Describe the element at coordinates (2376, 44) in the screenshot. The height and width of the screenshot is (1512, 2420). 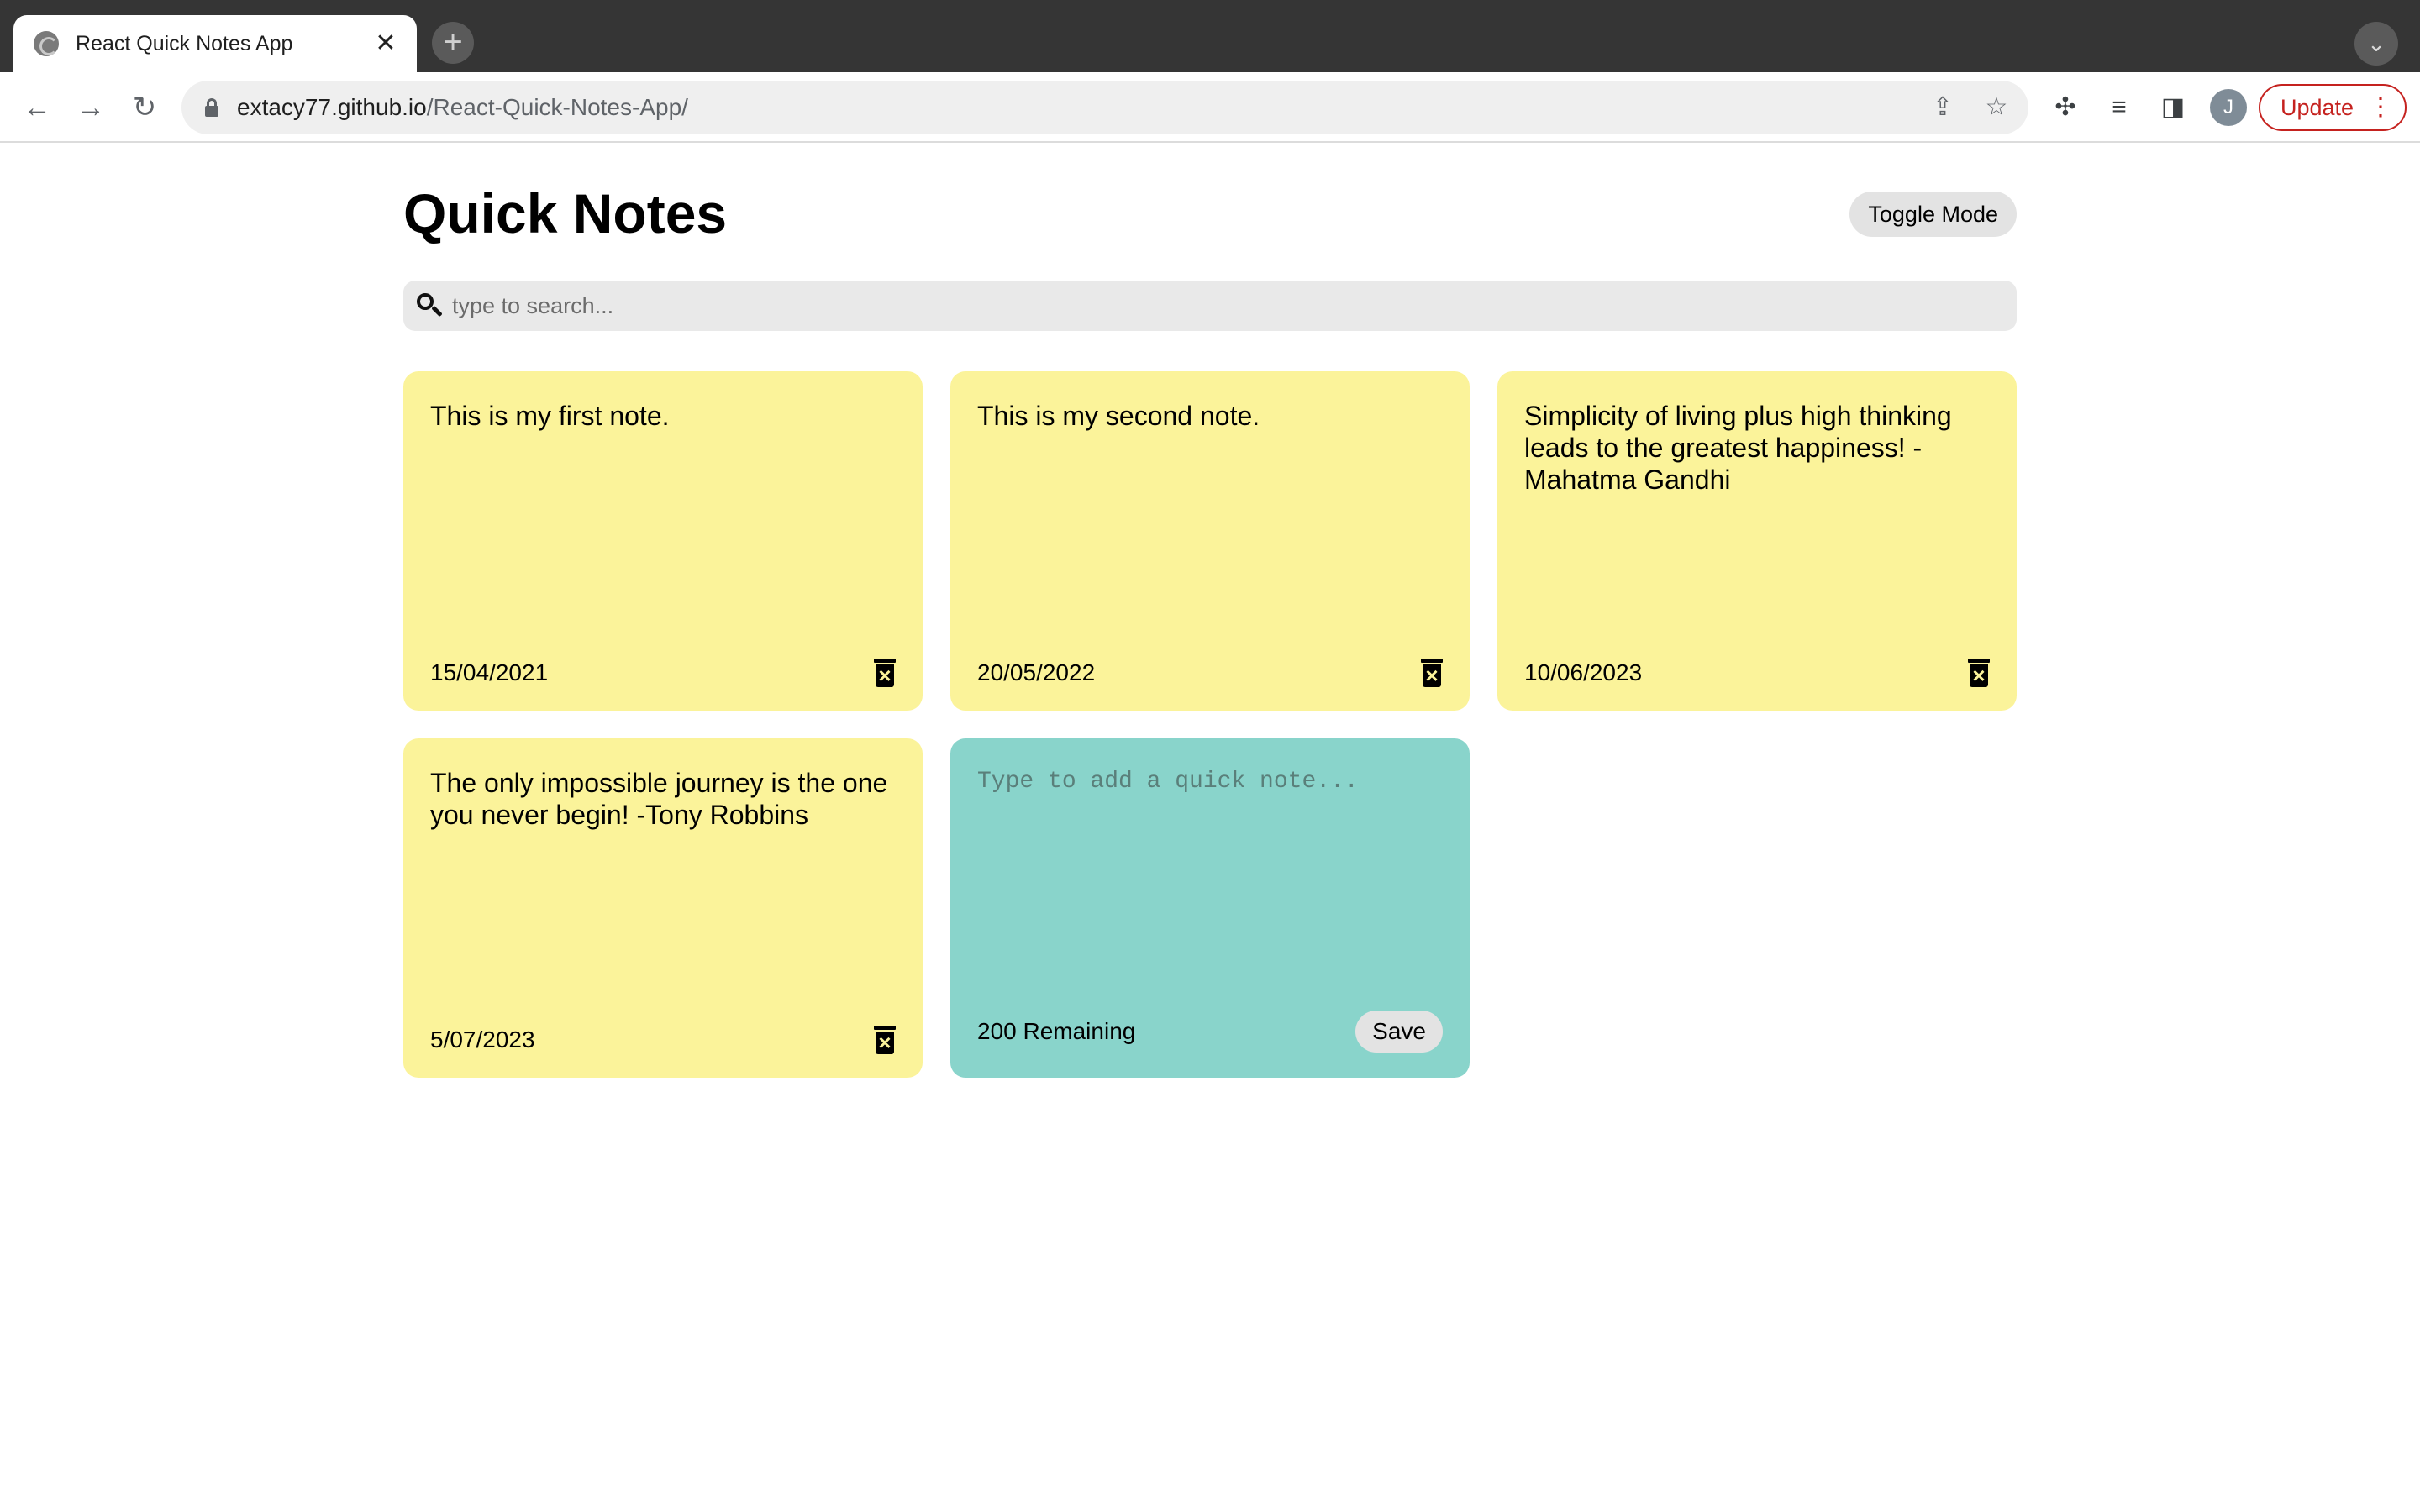
I see `tab-search-icon: ⌄` at that location.